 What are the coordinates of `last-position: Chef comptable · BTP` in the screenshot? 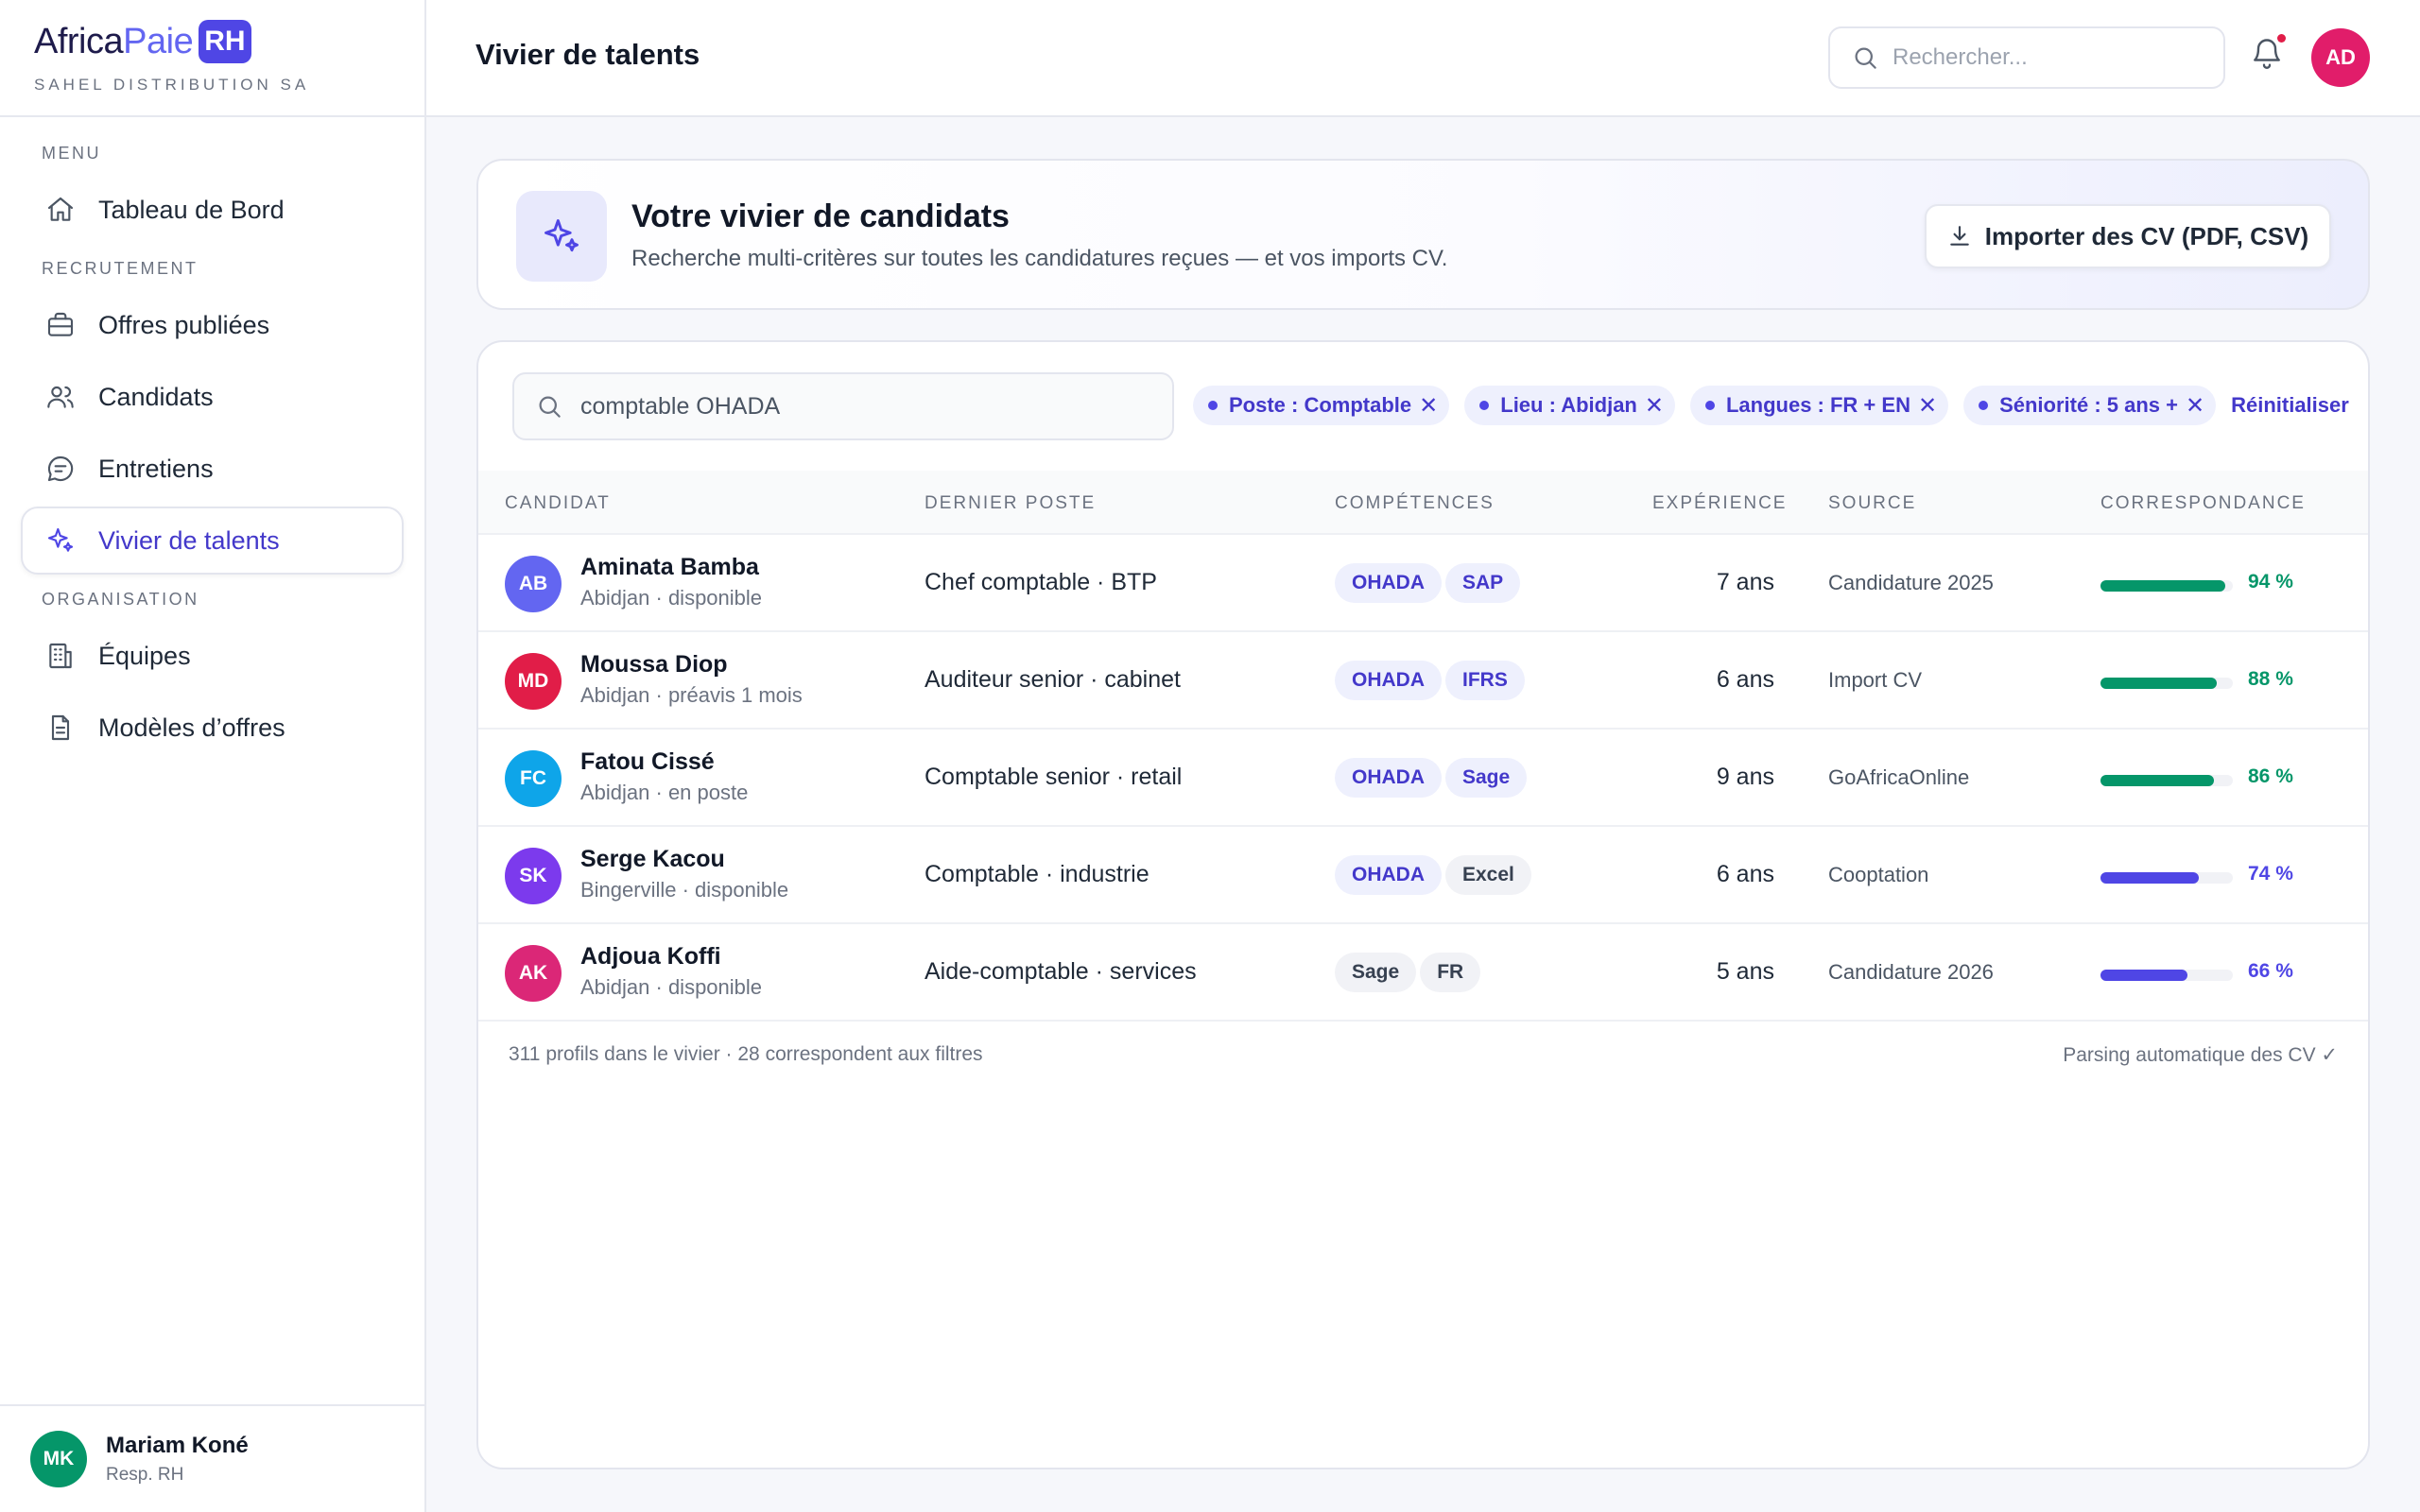 It's located at (1041, 582).